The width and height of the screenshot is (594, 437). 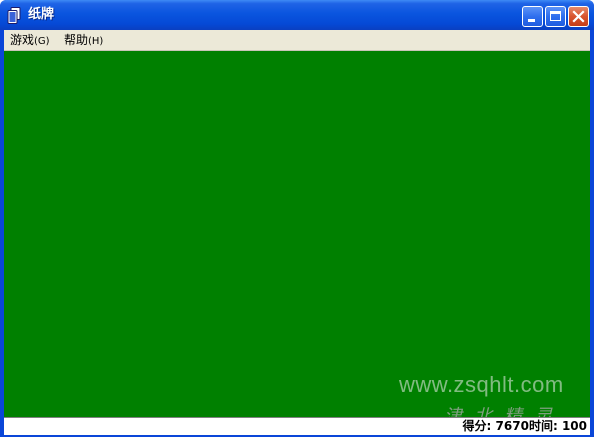 I want to click on title-bar: 纸牌, so click(x=297, y=15).